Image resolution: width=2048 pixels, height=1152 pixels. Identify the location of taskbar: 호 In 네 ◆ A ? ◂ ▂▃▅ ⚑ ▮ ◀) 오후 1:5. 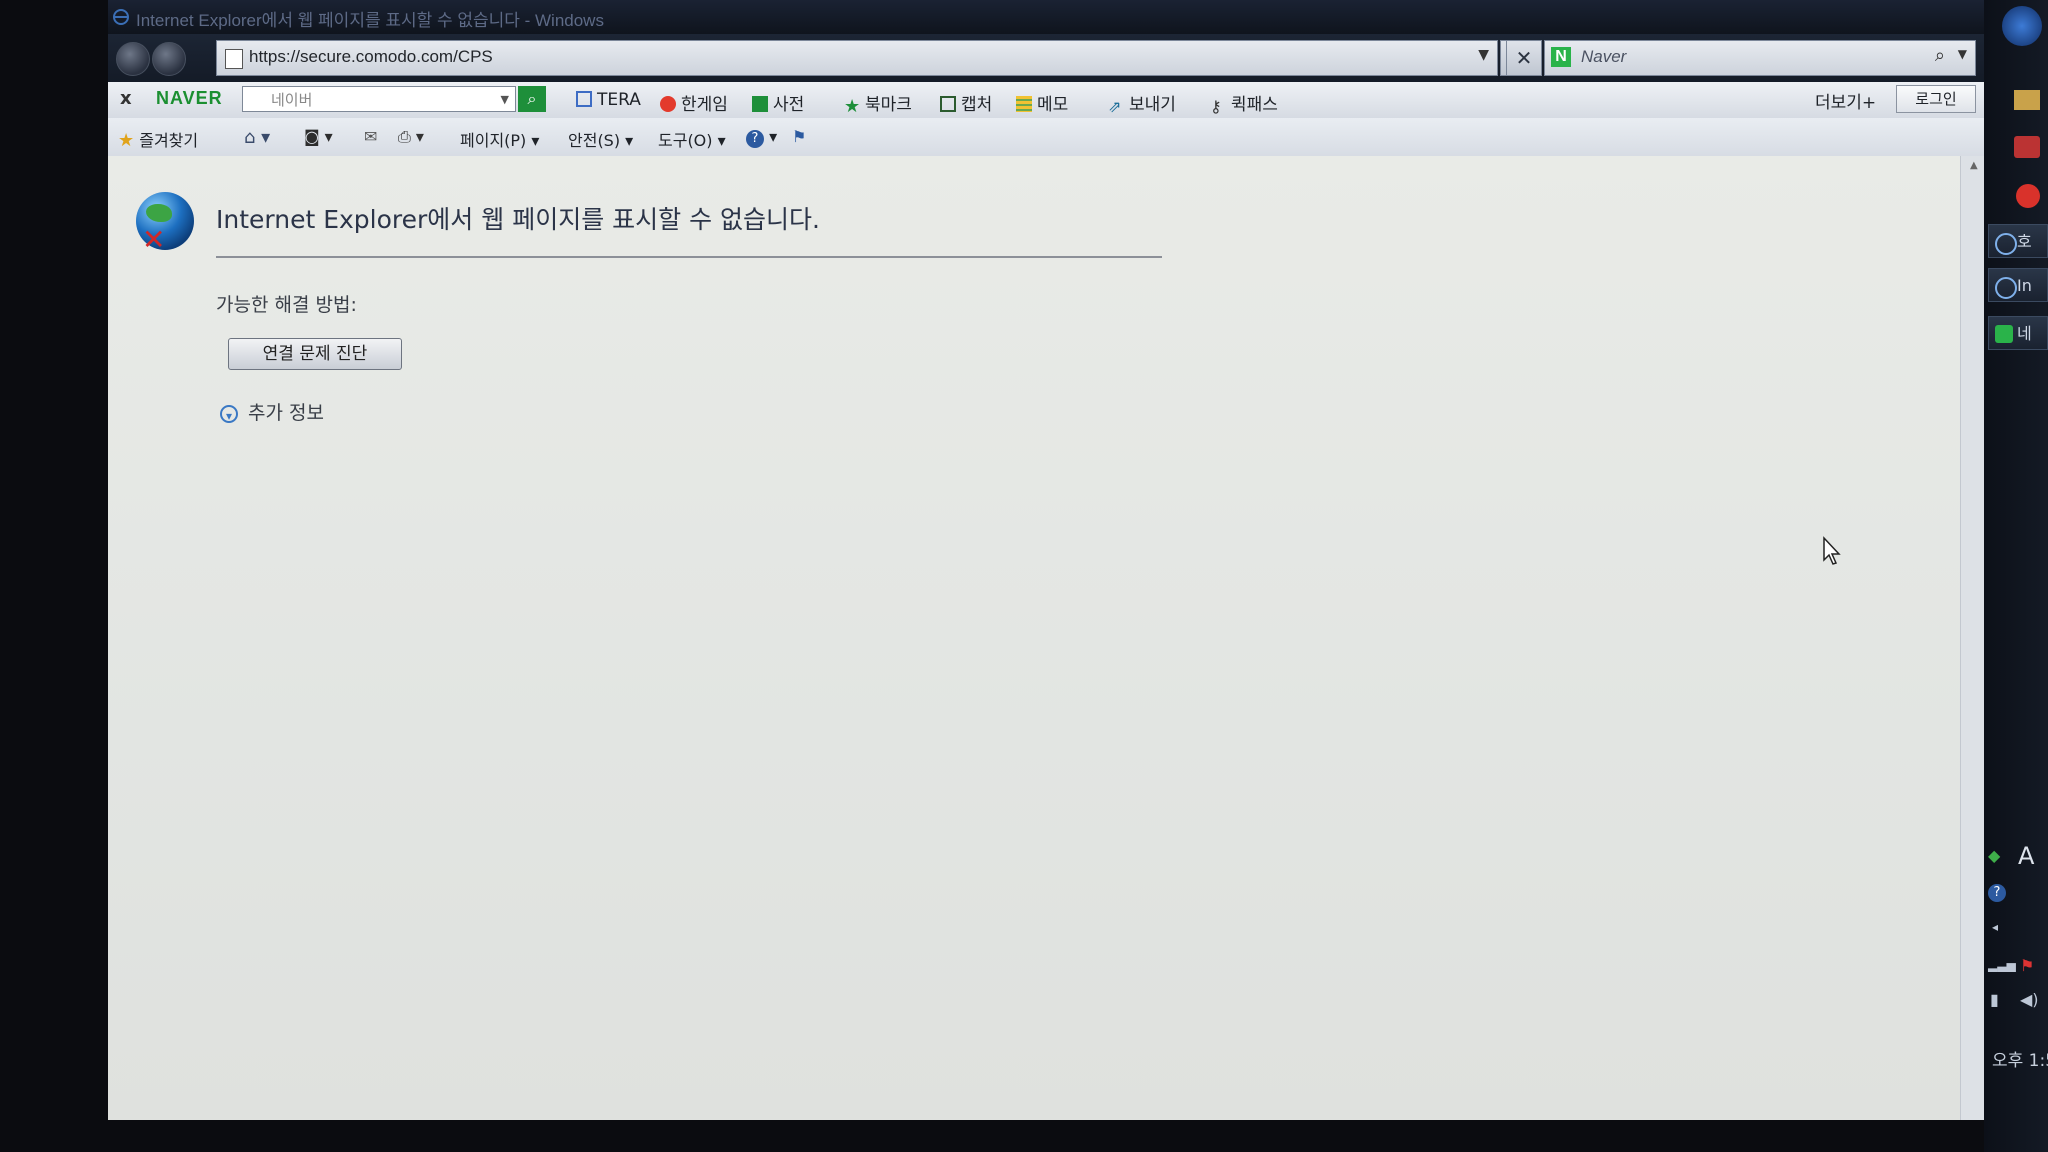
(2016, 576).